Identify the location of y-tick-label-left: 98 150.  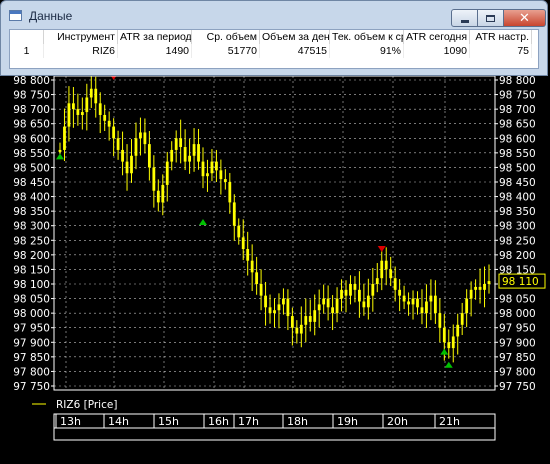
(31, 270).